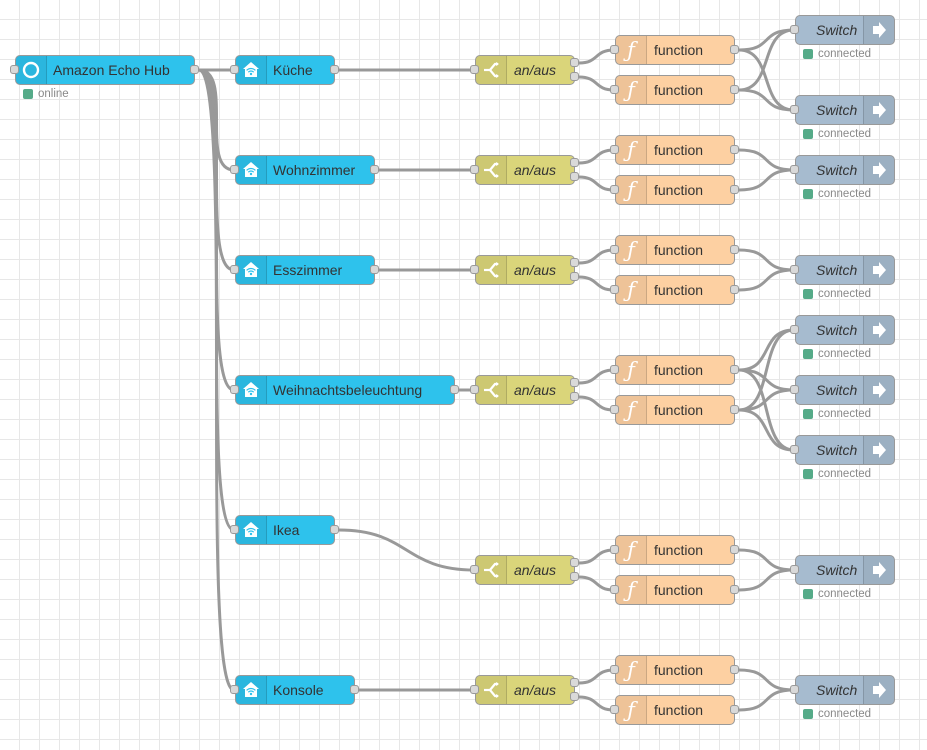  What do you see at coordinates (525, 270) in the screenshot?
I see `node-an-aus-3: an/aus` at bounding box center [525, 270].